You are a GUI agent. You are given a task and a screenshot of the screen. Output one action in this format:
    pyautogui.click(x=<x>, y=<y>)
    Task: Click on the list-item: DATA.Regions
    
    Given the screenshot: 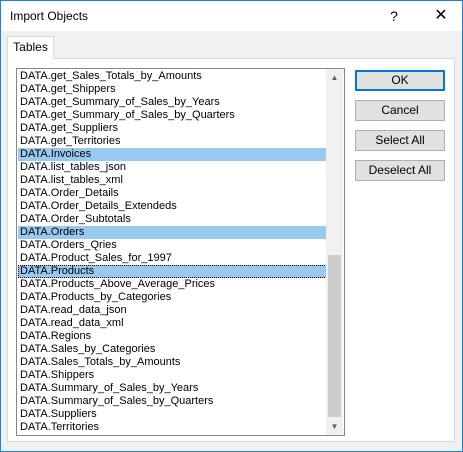 What is the action you would take?
    pyautogui.click(x=172, y=336)
    